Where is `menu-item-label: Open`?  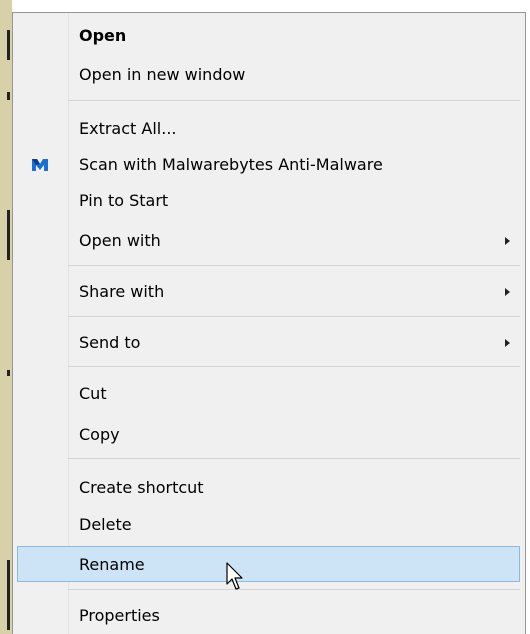
menu-item-label: Open is located at coordinates (103, 35).